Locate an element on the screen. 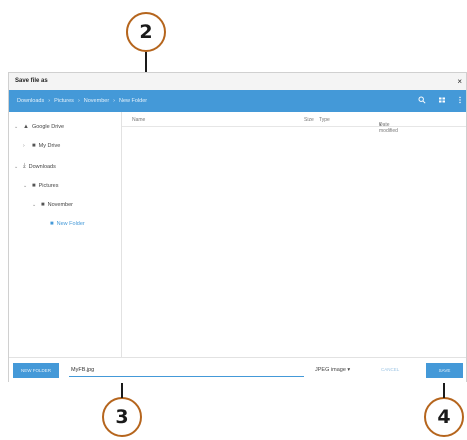 Image resolution: width=467 pixels, height=440 pixels. callout-3: 3 is located at coordinates (122, 417).